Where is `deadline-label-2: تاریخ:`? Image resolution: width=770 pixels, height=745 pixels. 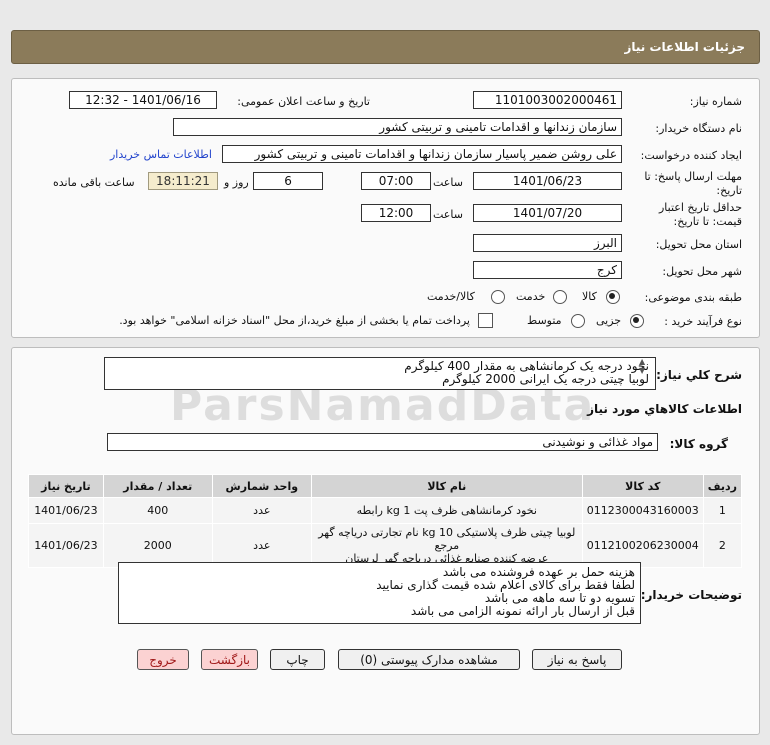 deadline-label-2: تاریخ: is located at coordinates (729, 190).